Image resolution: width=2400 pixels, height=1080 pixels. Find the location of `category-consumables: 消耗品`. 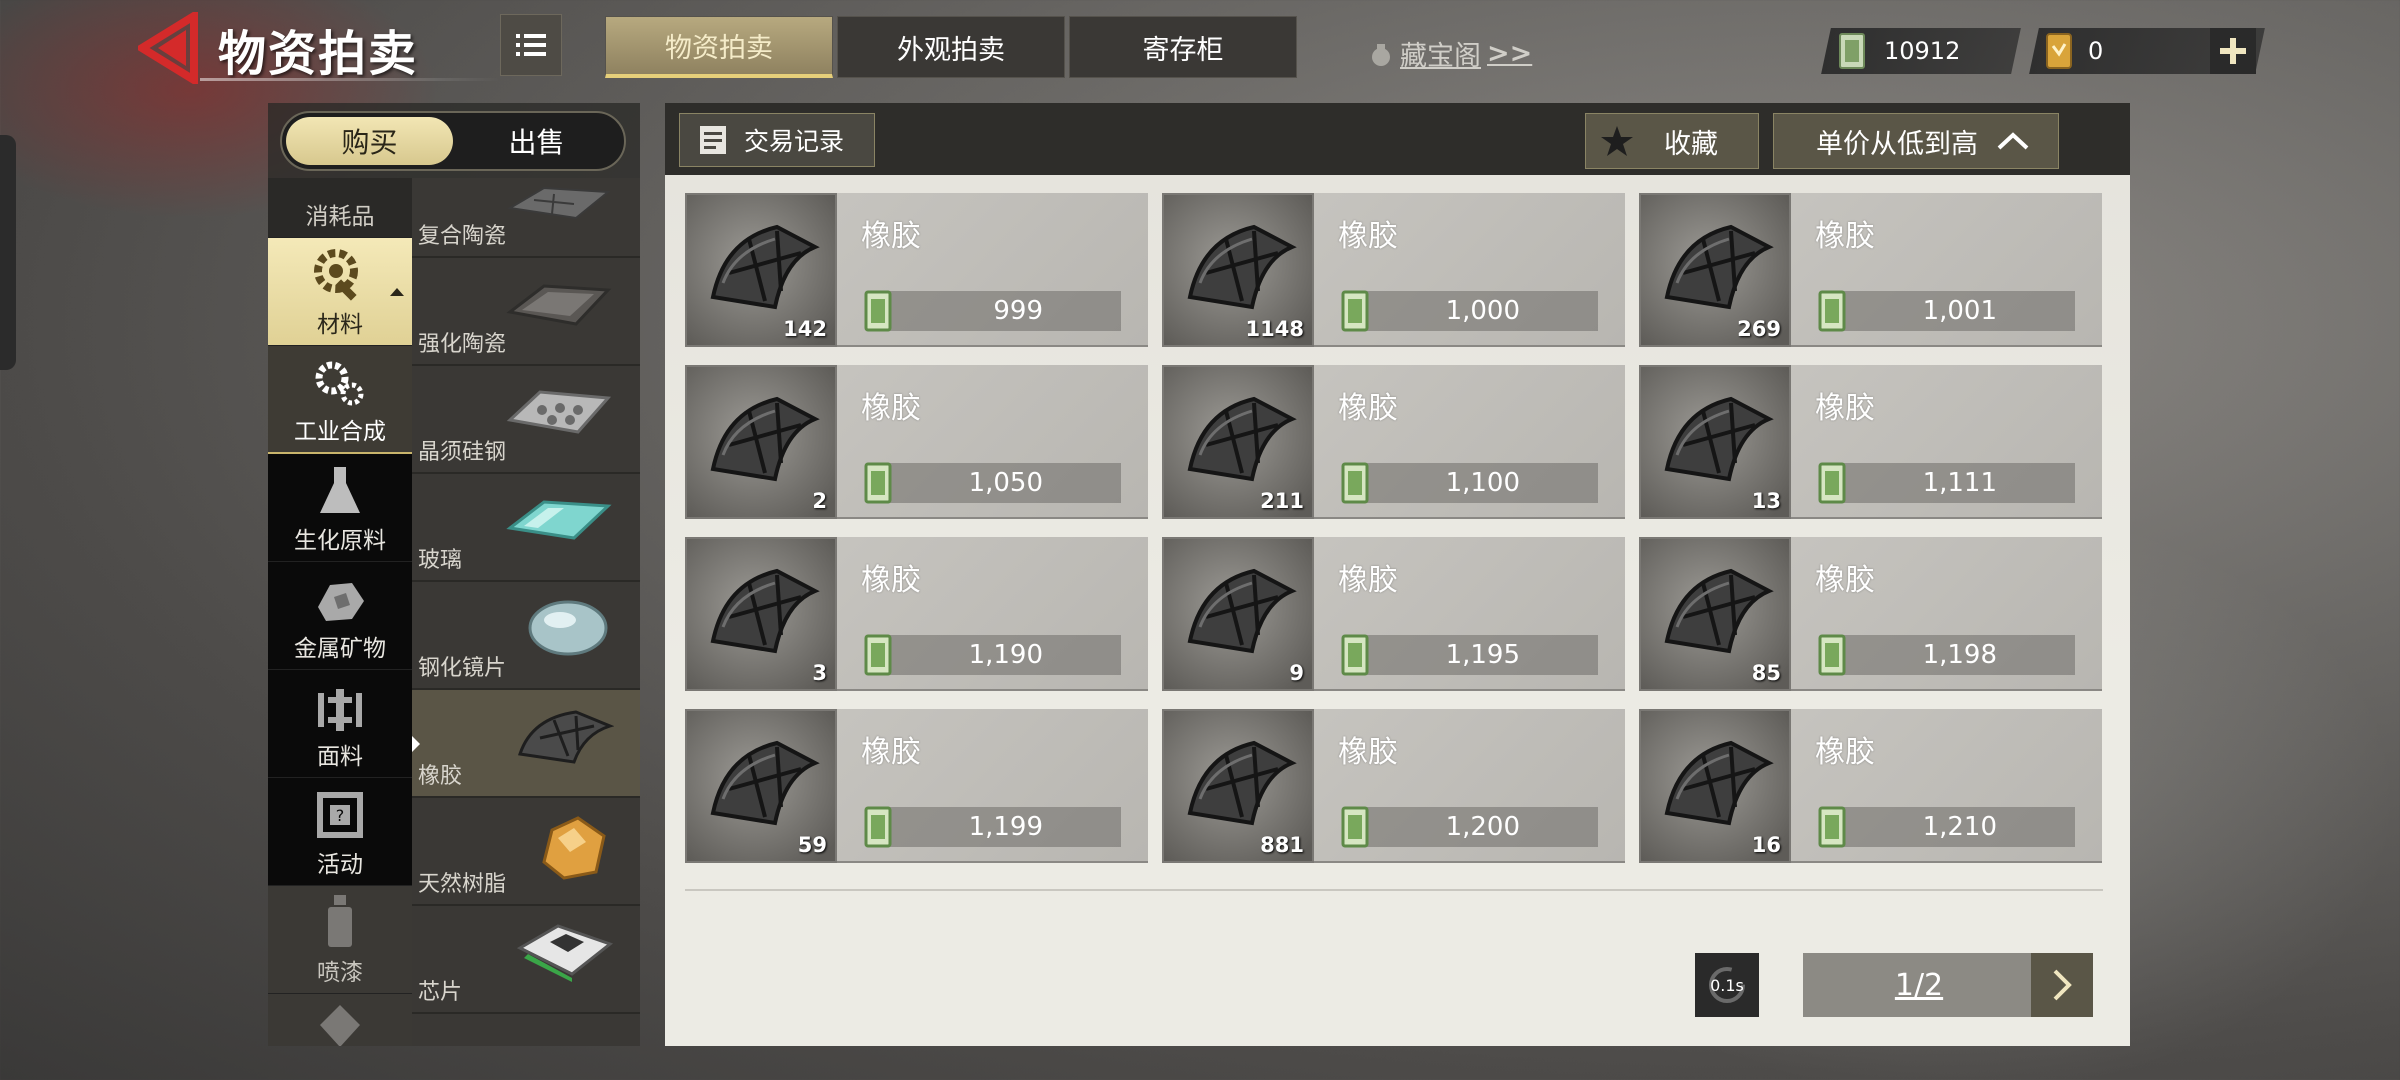

category-consumables: 消耗品 is located at coordinates (340, 208).